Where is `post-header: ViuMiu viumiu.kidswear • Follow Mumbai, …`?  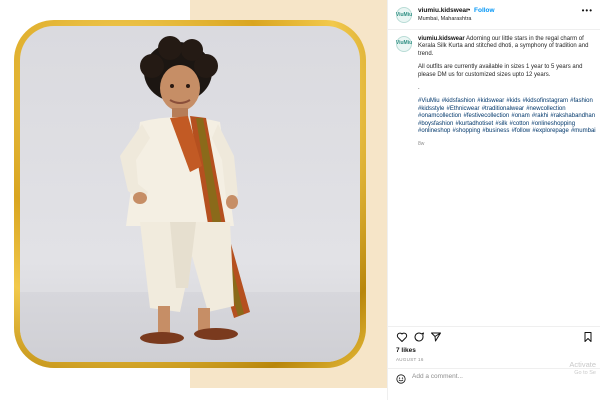 post-header: ViuMiu viumiu.kidswear • Follow Mumbai, … is located at coordinates (494, 15).